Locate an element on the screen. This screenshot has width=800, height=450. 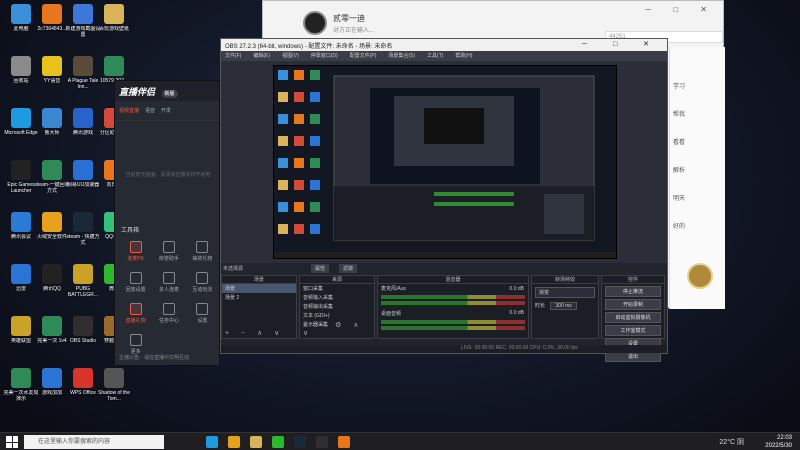
obs-menu-item: 停靠窗口(D) is located at coordinates (324, 56).